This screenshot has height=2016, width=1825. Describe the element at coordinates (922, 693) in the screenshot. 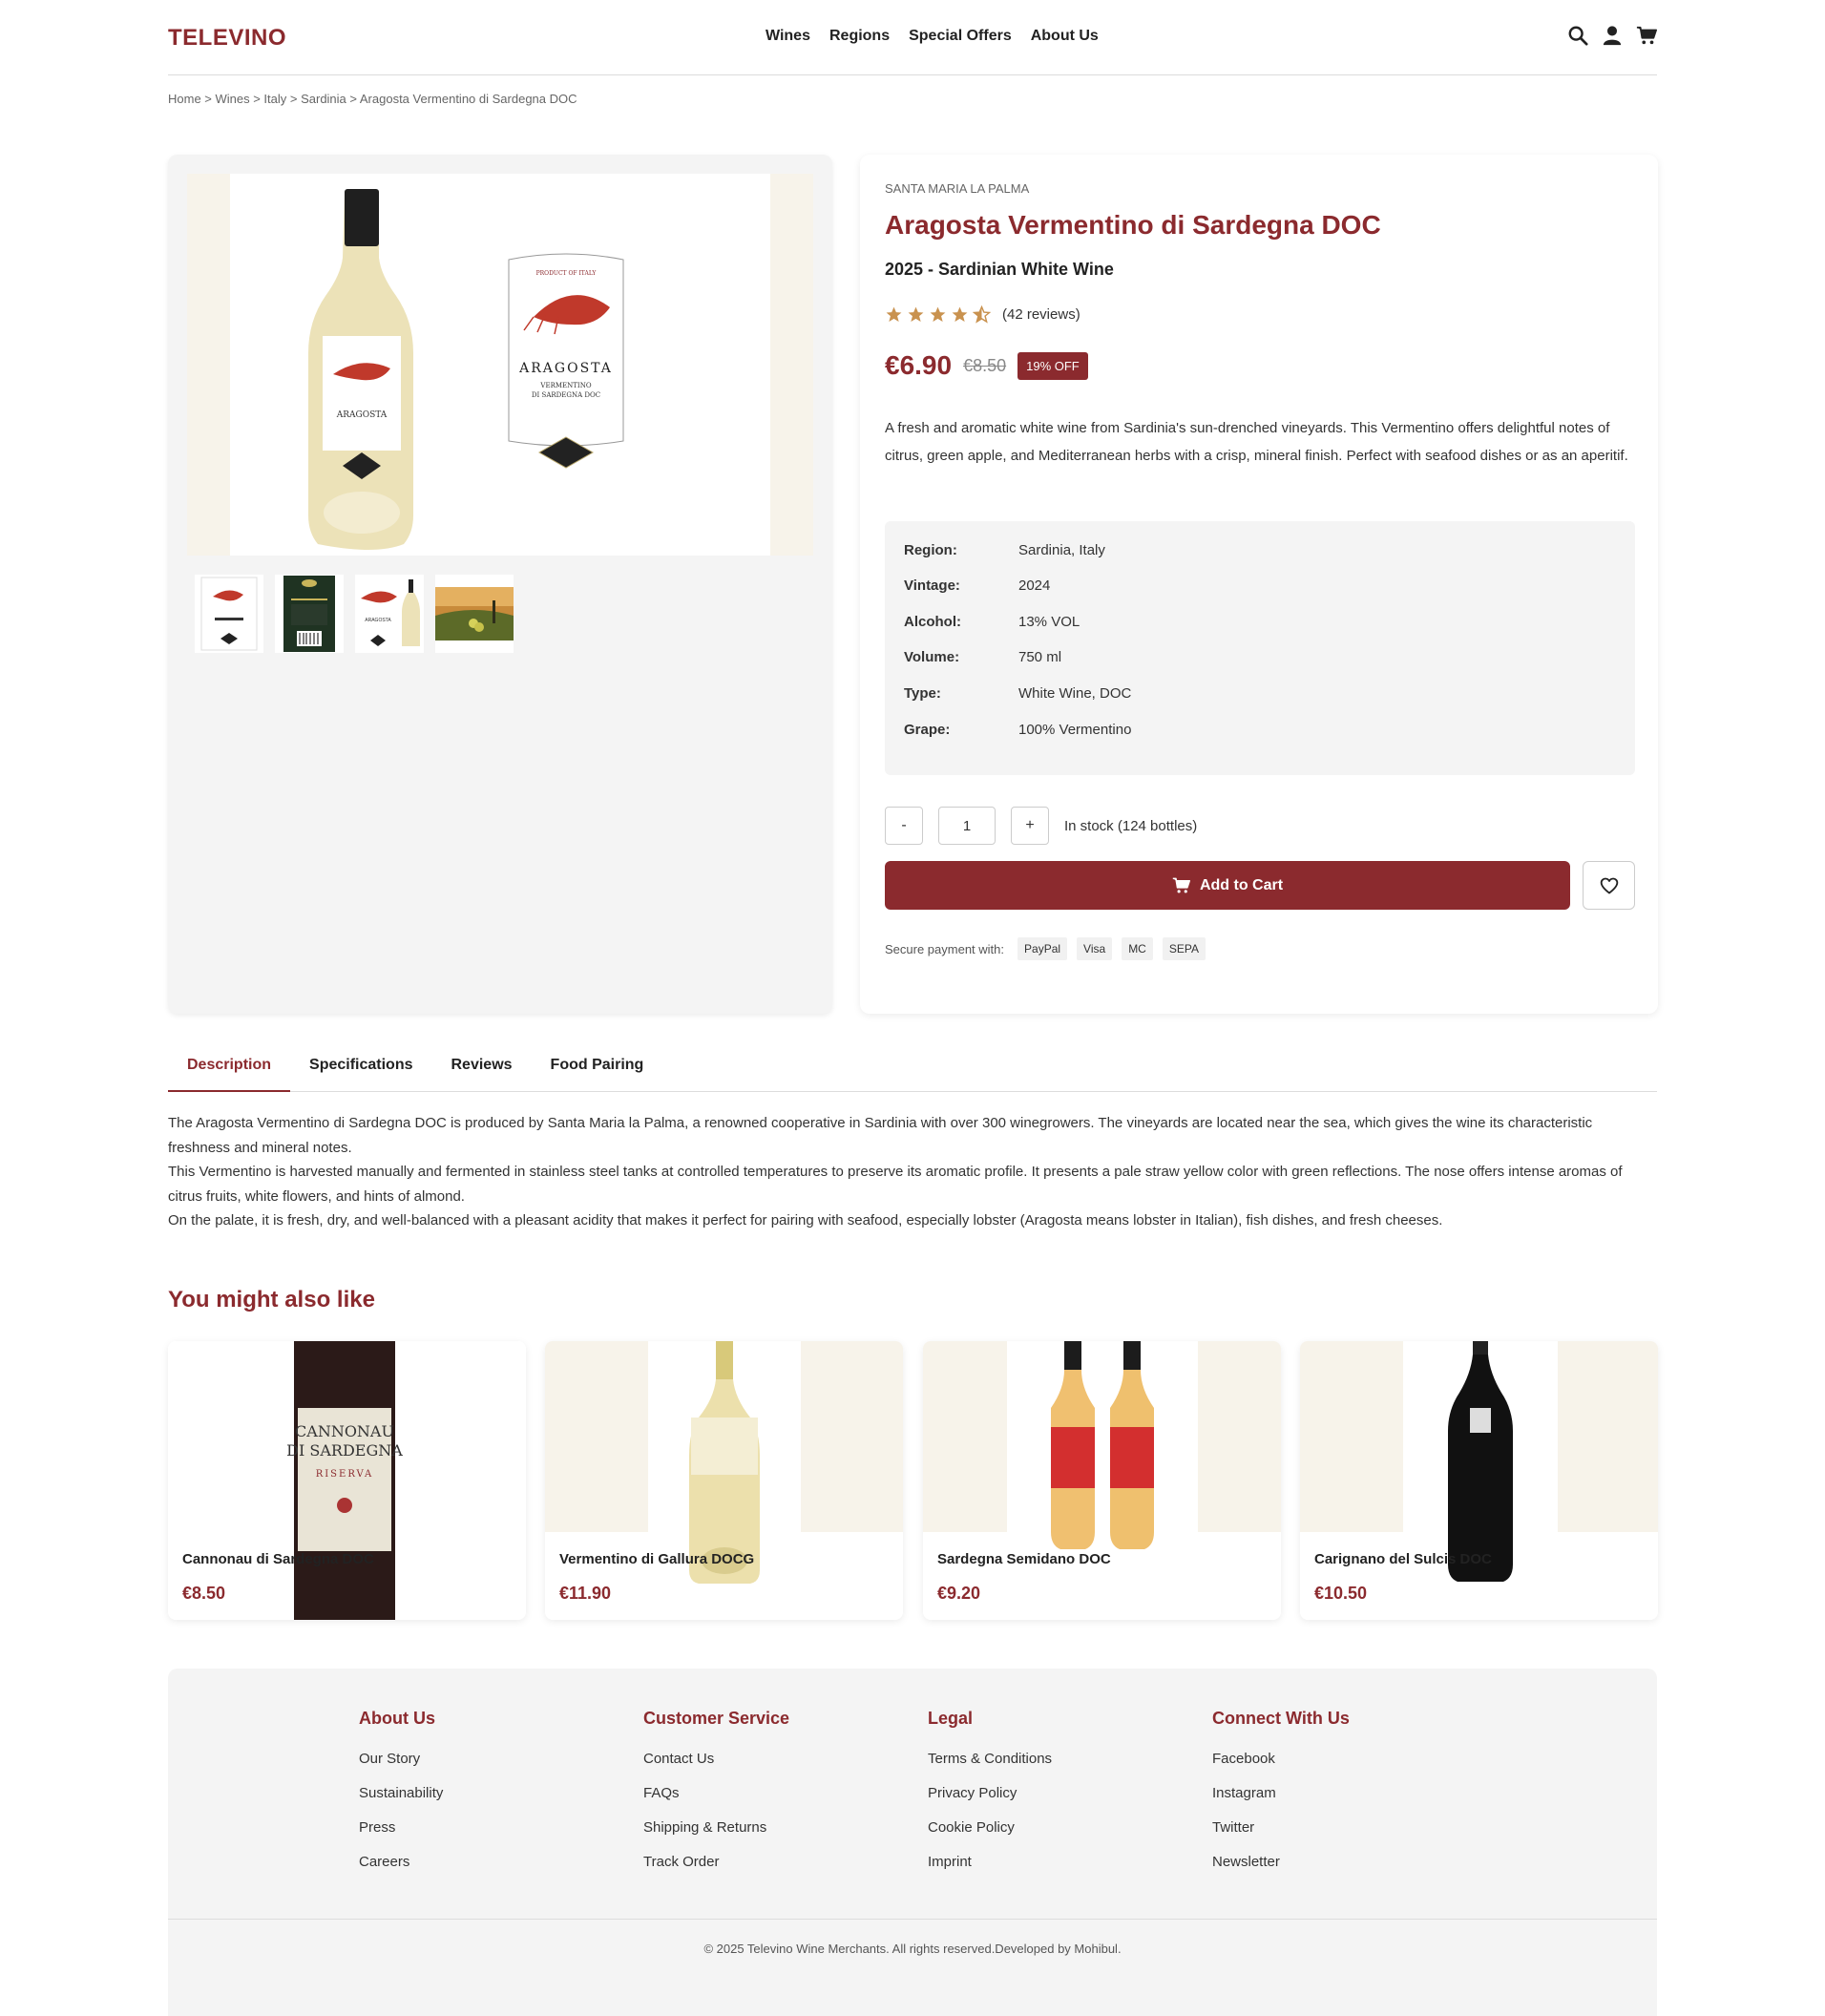

I see `spec-label: Type:` at that location.